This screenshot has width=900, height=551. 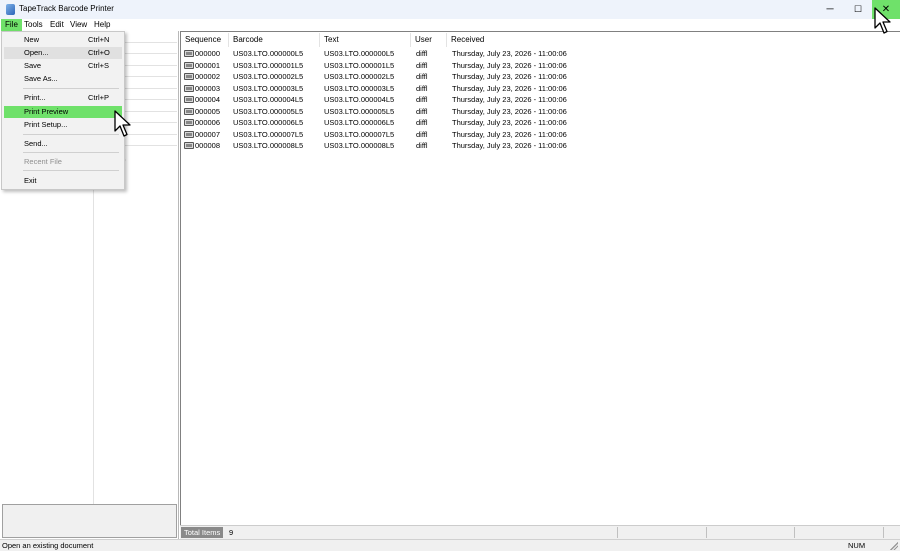 I want to click on menu-view: View, so click(x=78, y=25).